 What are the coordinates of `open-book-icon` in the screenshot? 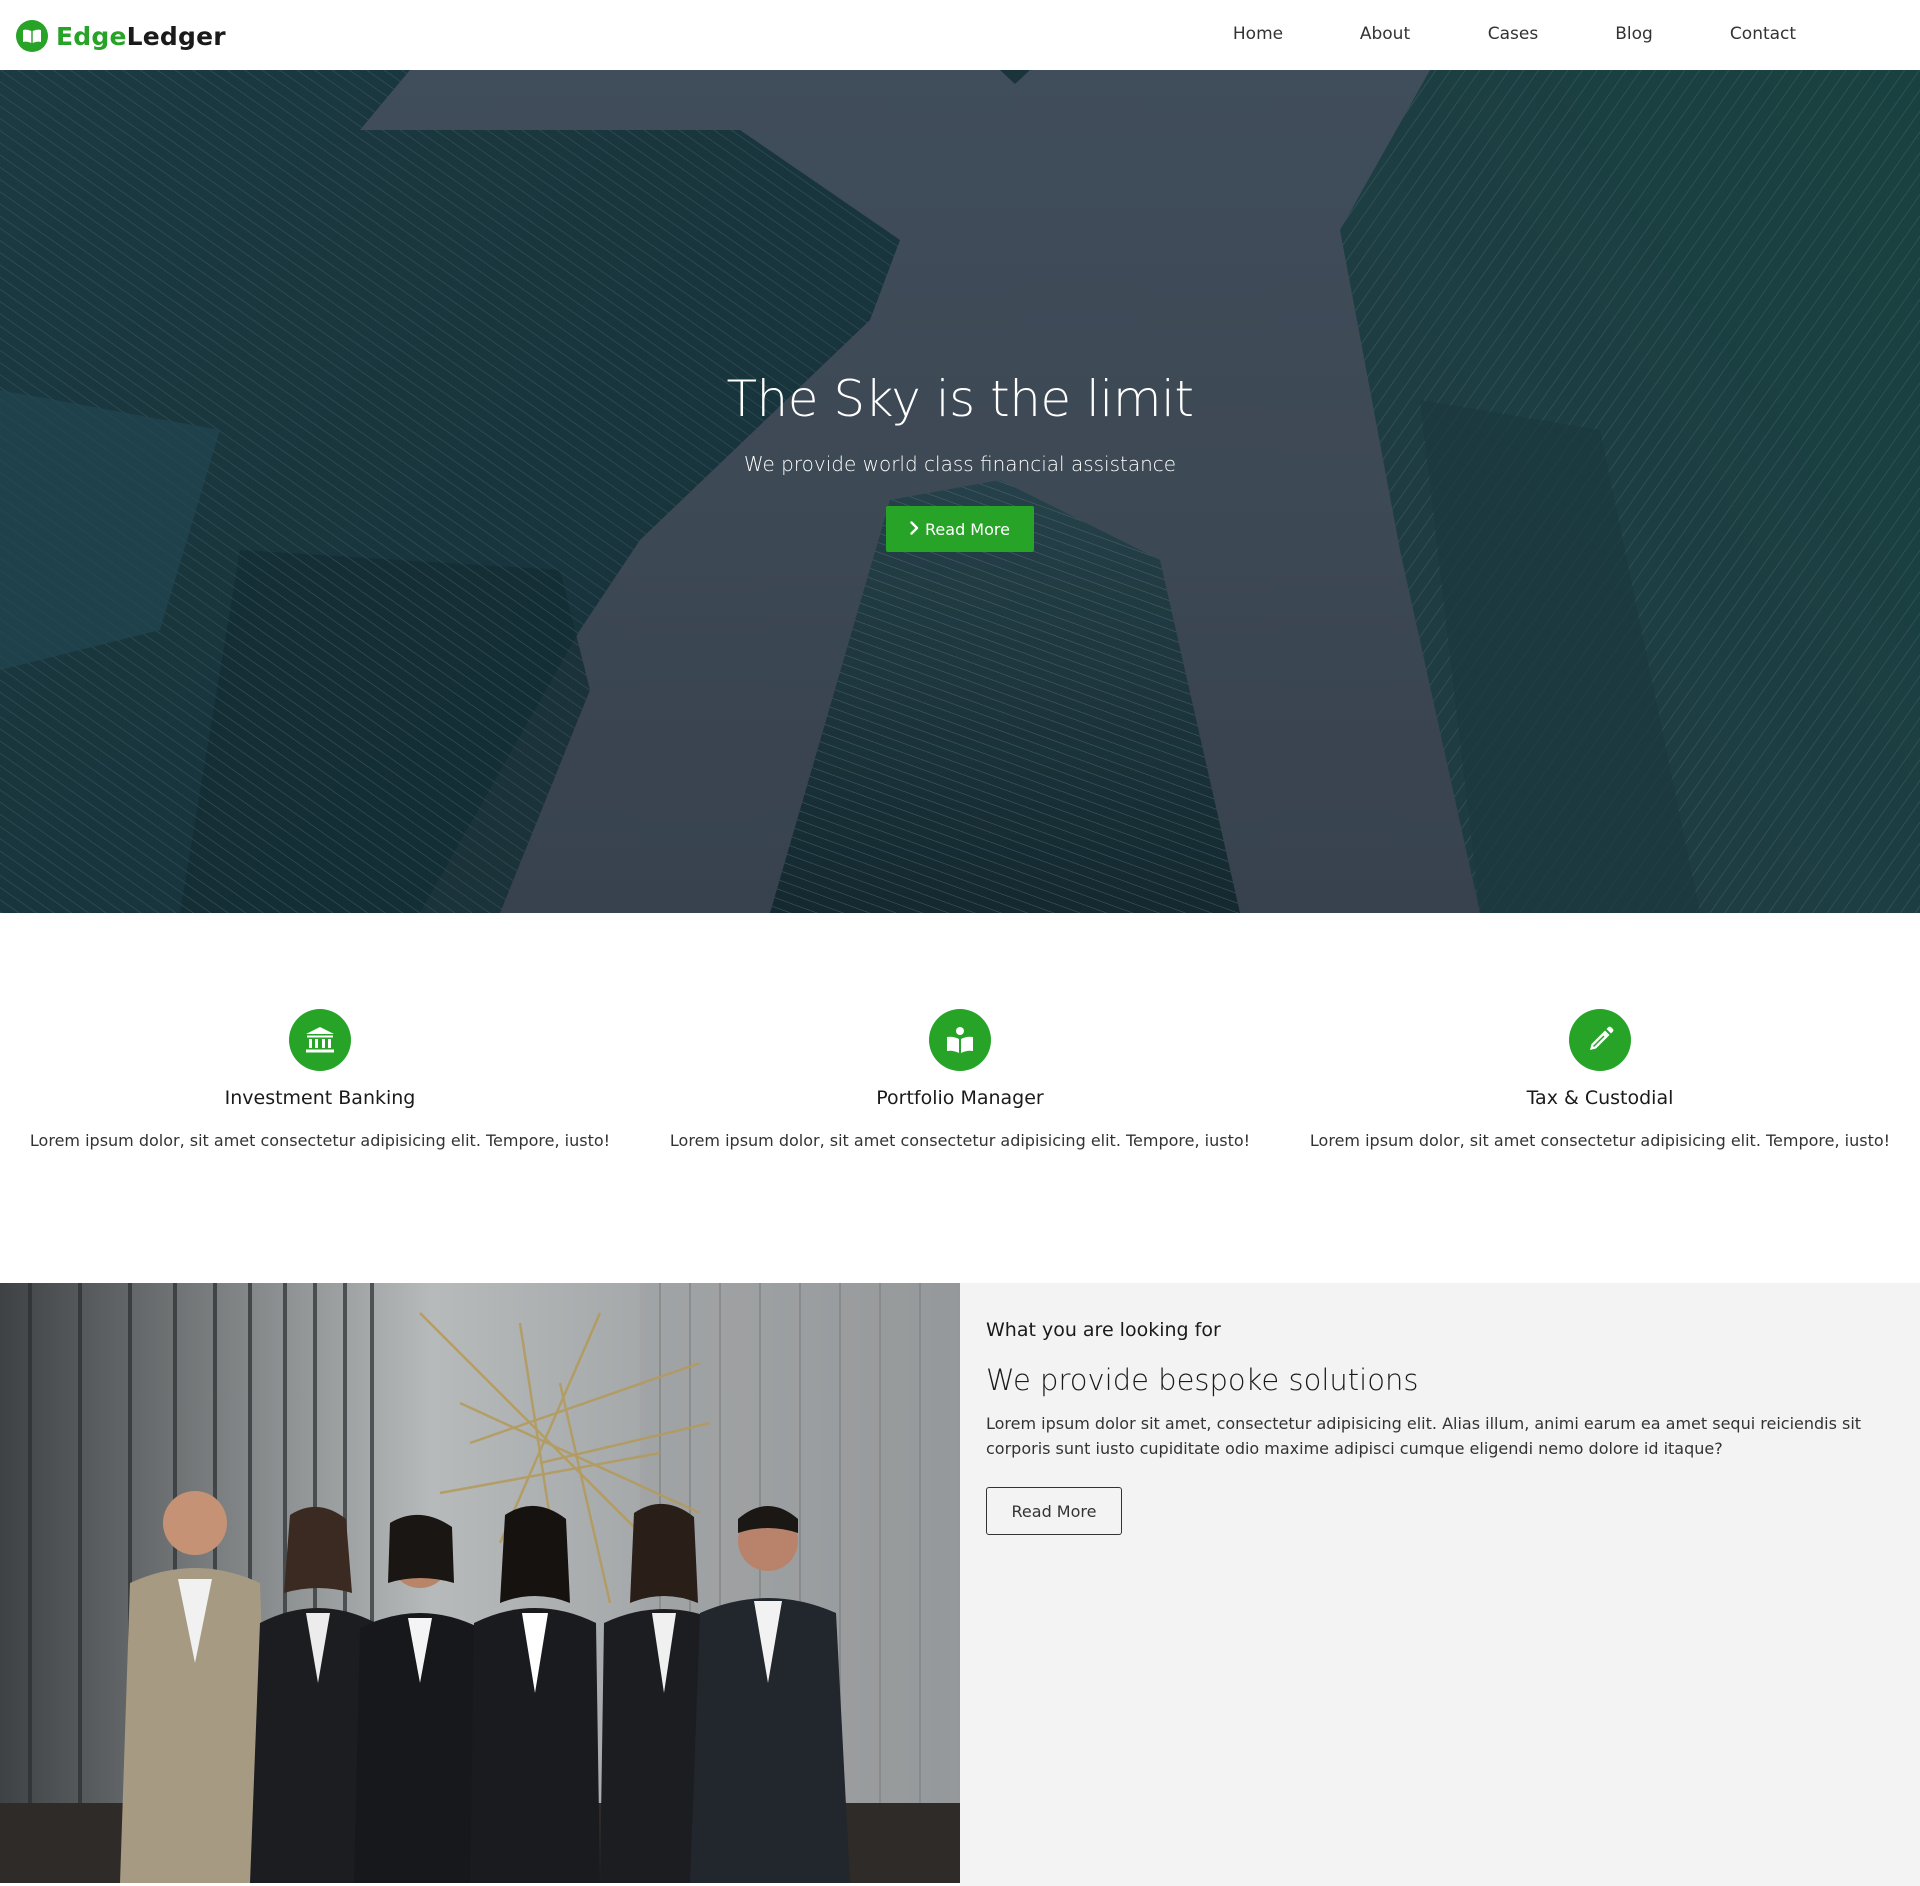 It's located at (32, 36).